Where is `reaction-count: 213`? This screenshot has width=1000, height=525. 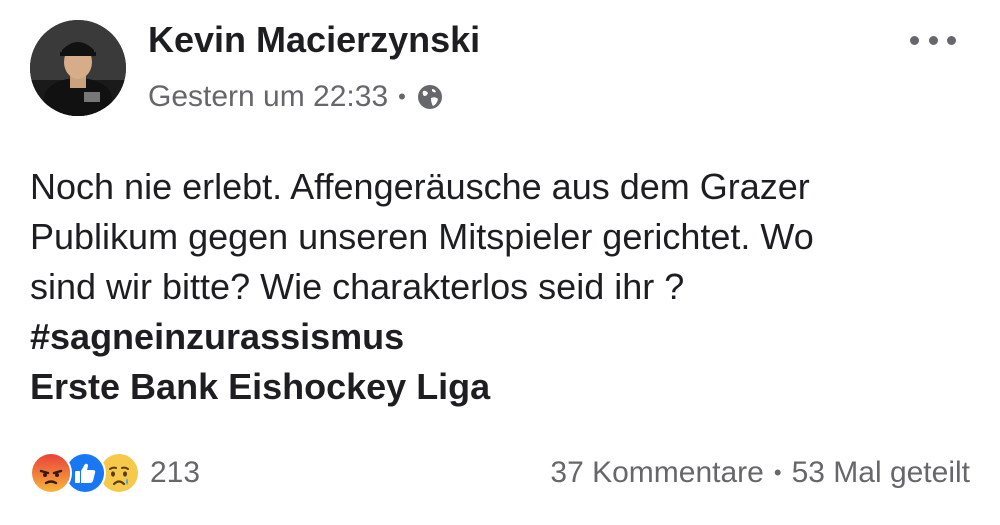 reaction-count: 213 is located at coordinates (175, 473).